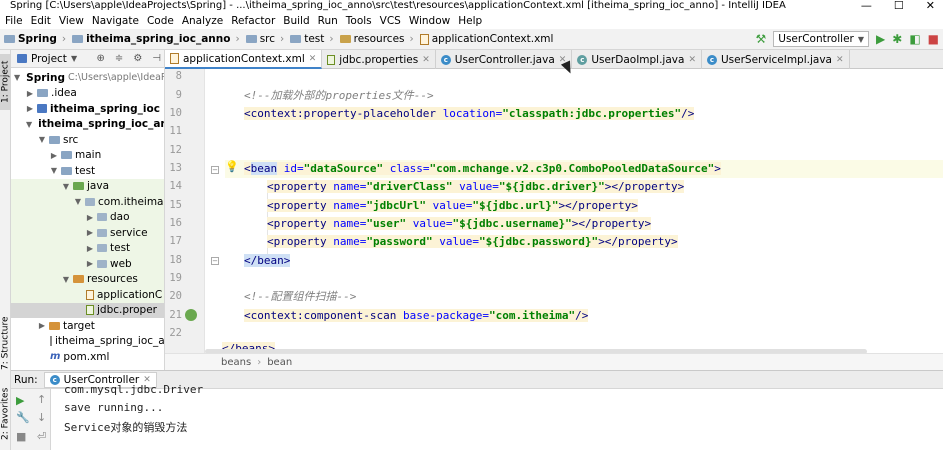  What do you see at coordinates (279, 362) in the screenshot?
I see `editor-crumb-bean: bean` at bounding box center [279, 362].